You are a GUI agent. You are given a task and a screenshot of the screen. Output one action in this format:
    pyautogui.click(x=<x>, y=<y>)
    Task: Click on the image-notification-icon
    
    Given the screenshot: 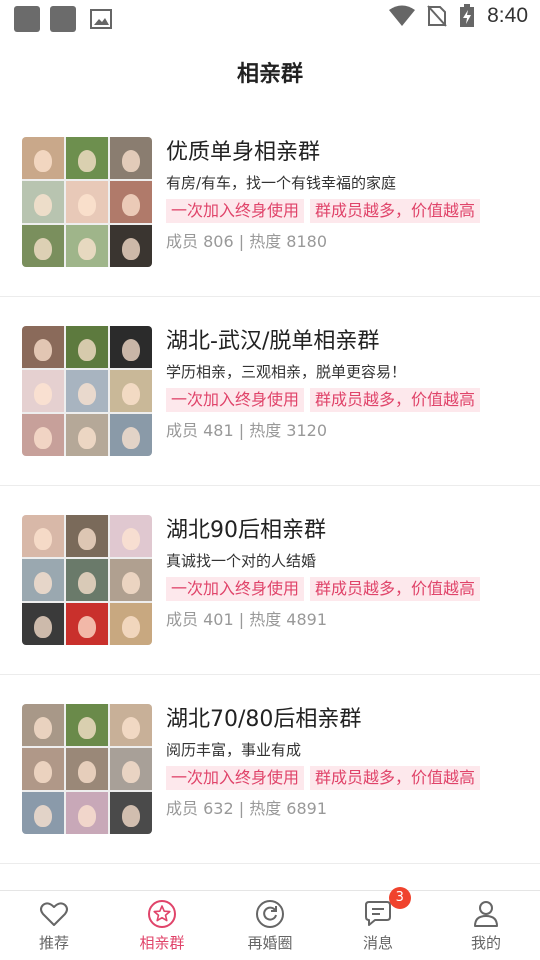 What is the action you would take?
    pyautogui.click(x=101, y=19)
    